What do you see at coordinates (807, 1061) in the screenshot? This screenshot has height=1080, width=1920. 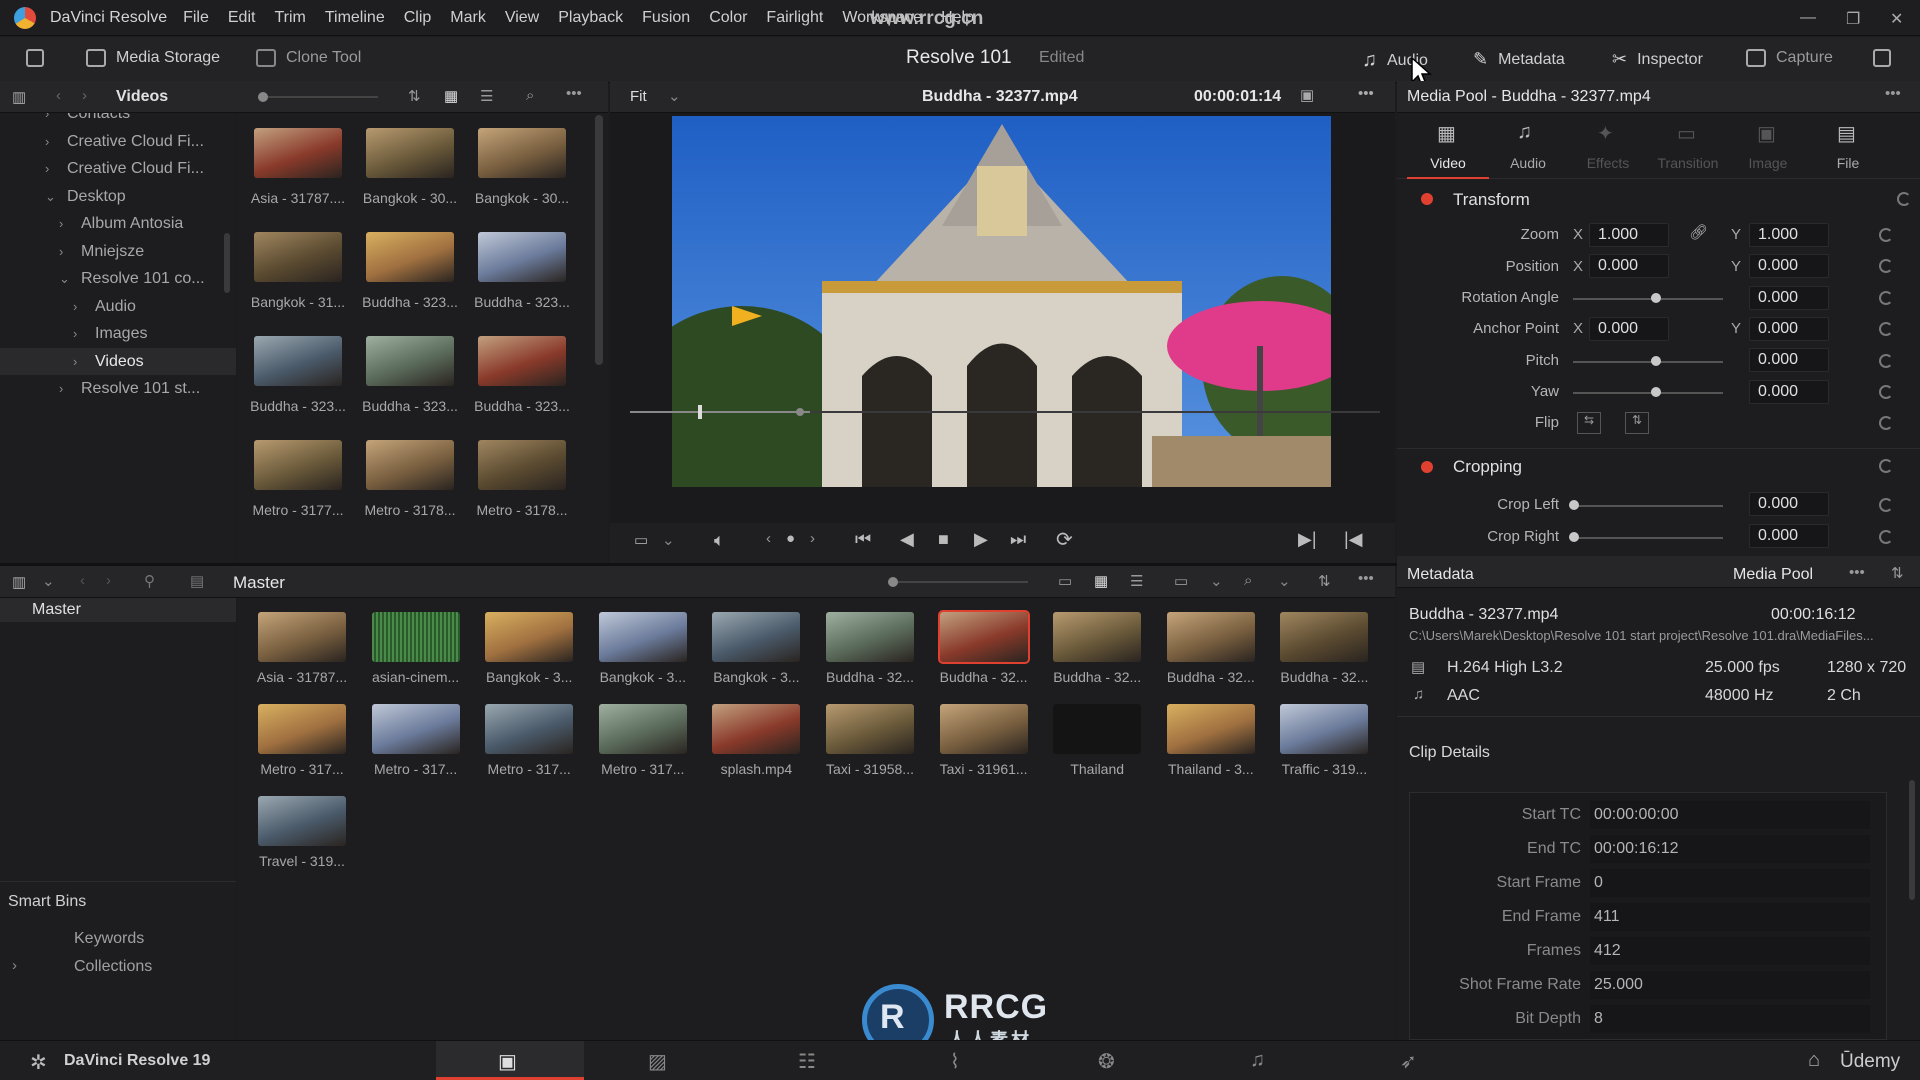 I see `edit-page-icon: ☷` at bounding box center [807, 1061].